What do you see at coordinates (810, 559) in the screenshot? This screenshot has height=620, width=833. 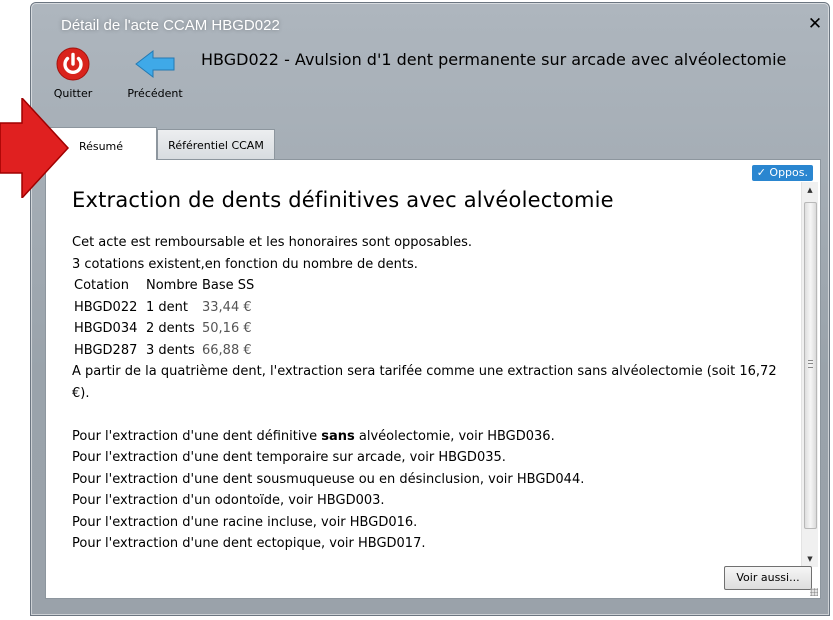 I see `scroll-down-icon: ▼` at bounding box center [810, 559].